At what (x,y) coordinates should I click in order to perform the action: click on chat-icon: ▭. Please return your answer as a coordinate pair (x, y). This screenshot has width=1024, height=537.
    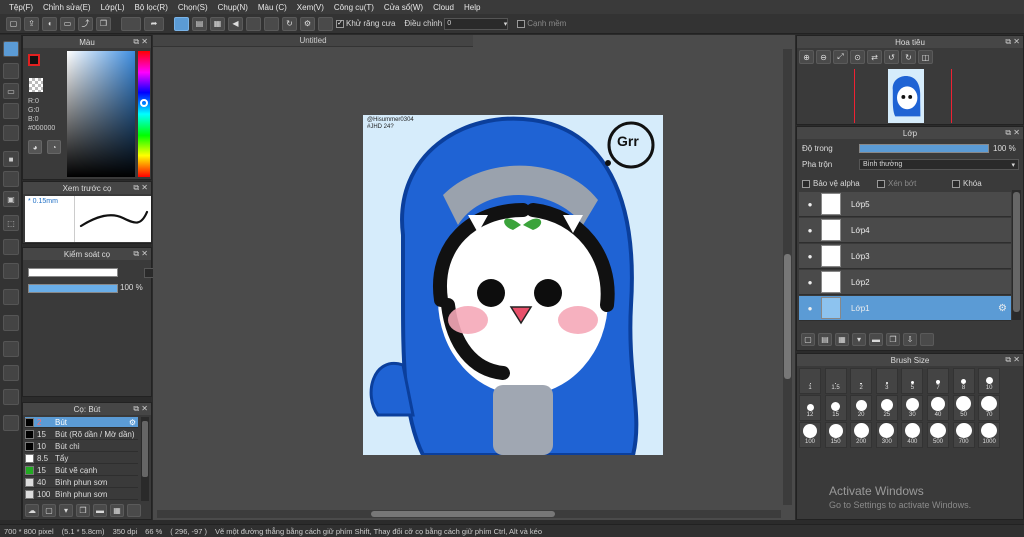
    Looking at the image, I should click on (67, 23).